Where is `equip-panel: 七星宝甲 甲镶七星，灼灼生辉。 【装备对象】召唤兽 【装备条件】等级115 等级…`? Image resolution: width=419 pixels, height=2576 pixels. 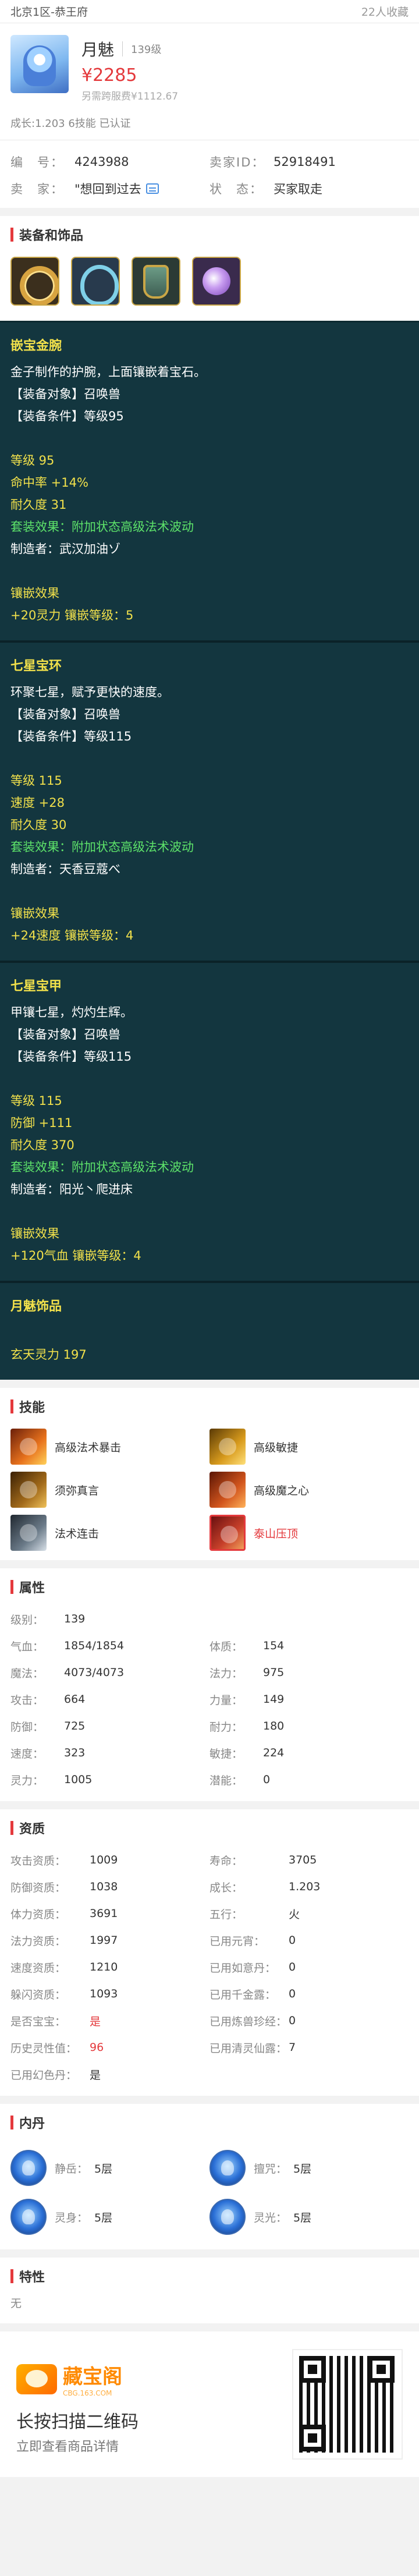
equip-panel: 七星宝甲 甲镶七星，灼灼生辉。 【装备对象】召唤兽 【装备条件】等级115 等级… is located at coordinates (210, 1121).